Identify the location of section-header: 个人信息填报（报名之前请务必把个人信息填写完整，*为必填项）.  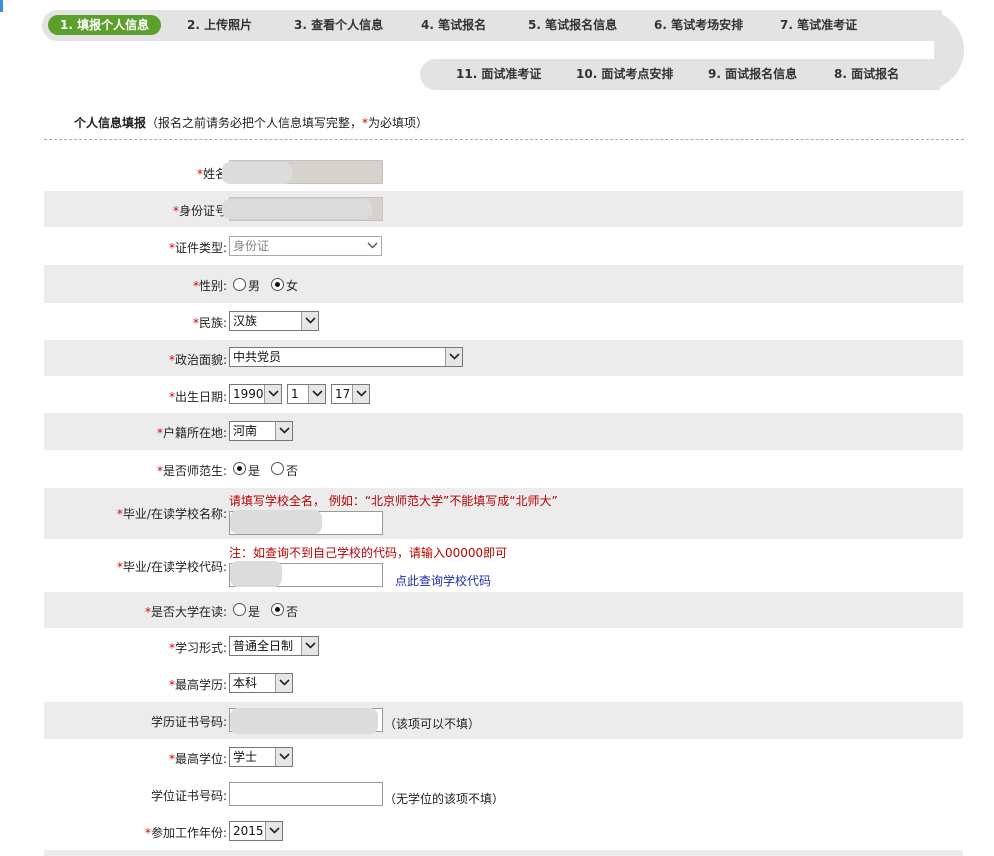
(251, 123).